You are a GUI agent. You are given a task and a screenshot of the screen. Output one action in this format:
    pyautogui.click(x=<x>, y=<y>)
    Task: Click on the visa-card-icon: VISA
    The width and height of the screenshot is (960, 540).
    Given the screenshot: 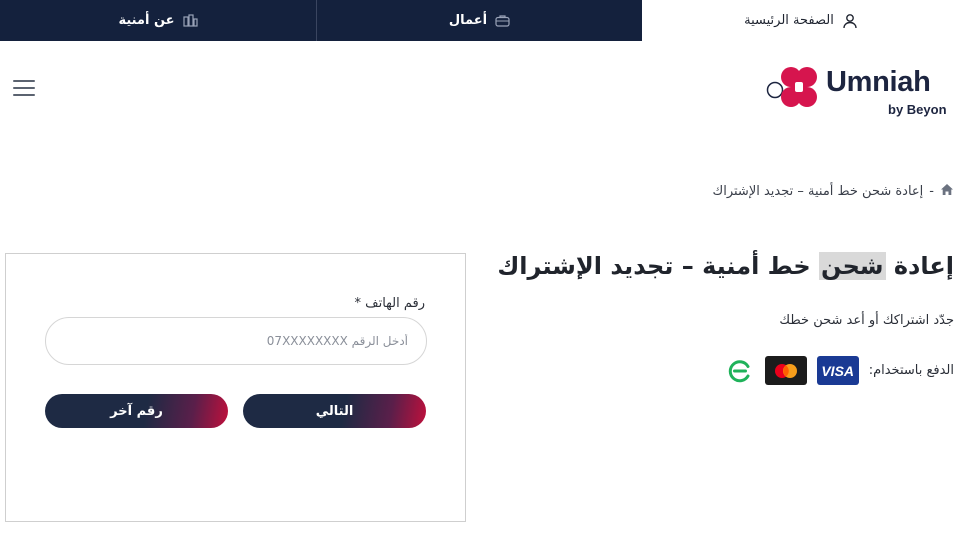 What is the action you would take?
    pyautogui.click(x=837, y=370)
    